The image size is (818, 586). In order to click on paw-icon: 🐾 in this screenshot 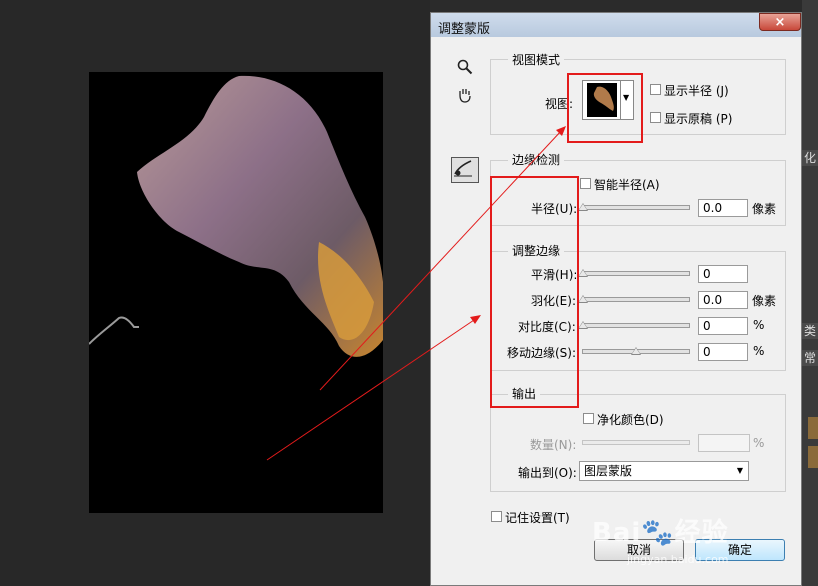, I will do `click(658, 533)`.